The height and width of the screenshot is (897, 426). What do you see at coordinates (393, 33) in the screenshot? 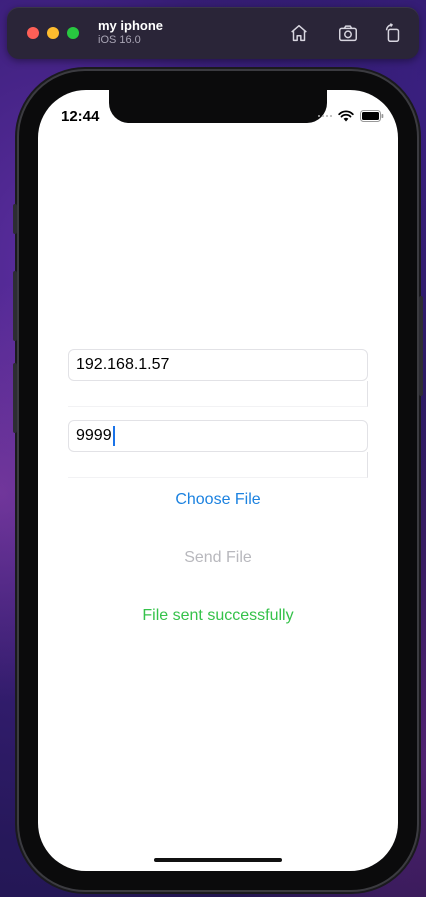
I see `rotate-icon` at bounding box center [393, 33].